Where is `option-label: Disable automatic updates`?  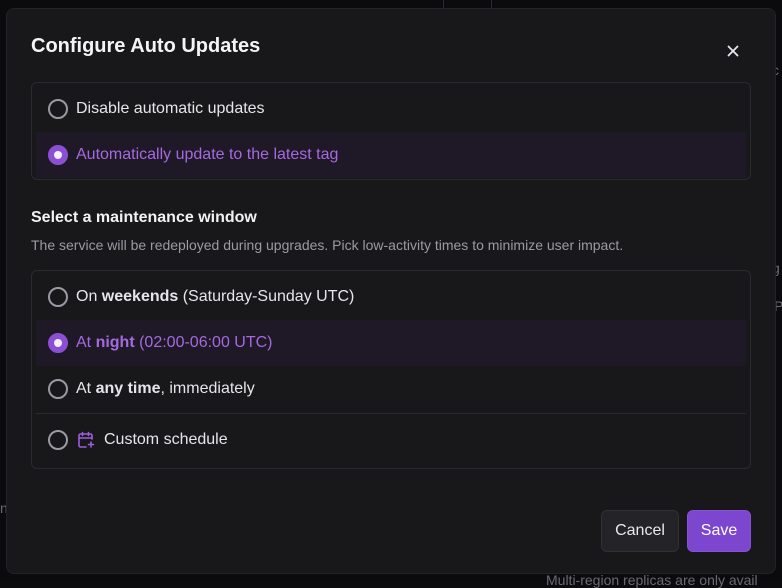 option-label: Disable automatic updates is located at coordinates (170, 109).